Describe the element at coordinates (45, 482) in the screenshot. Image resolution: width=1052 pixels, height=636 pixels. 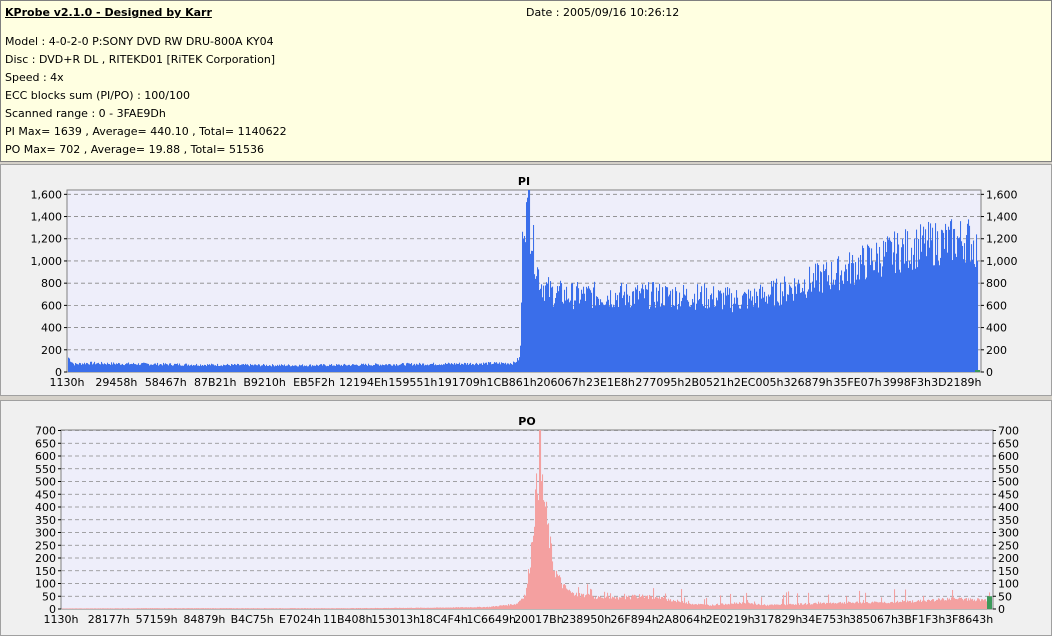
I see `po-ytick-label: 500` at that location.